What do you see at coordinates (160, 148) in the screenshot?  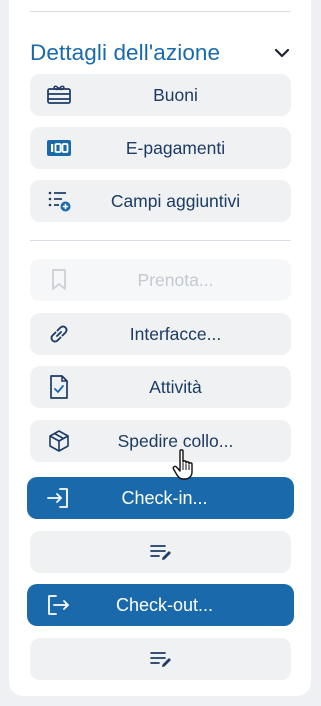 I see `epayments-button: E-pagamenti` at bounding box center [160, 148].